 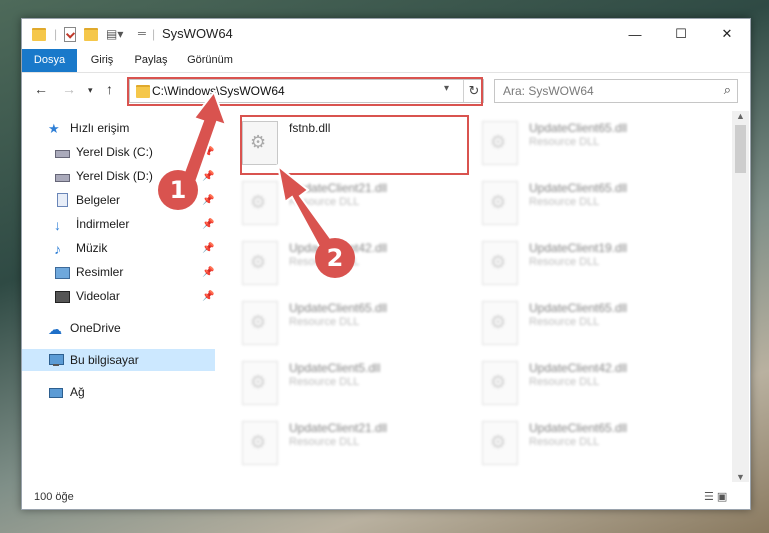 What do you see at coordinates (335, 258) in the screenshot?
I see `step-badge-2: 2` at bounding box center [335, 258].